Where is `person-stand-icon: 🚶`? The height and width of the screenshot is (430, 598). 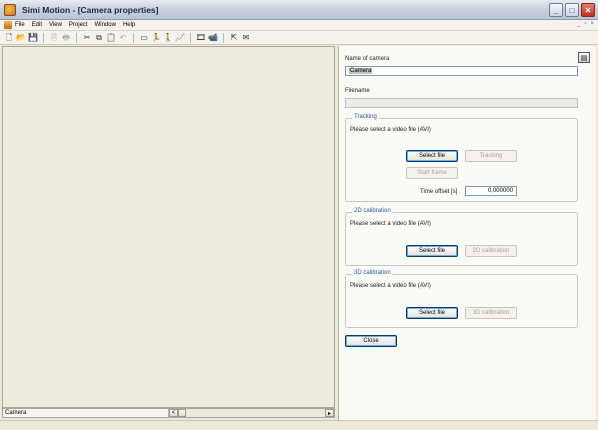
person-stand-icon: 🚶 is located at coordinates (168, 38).